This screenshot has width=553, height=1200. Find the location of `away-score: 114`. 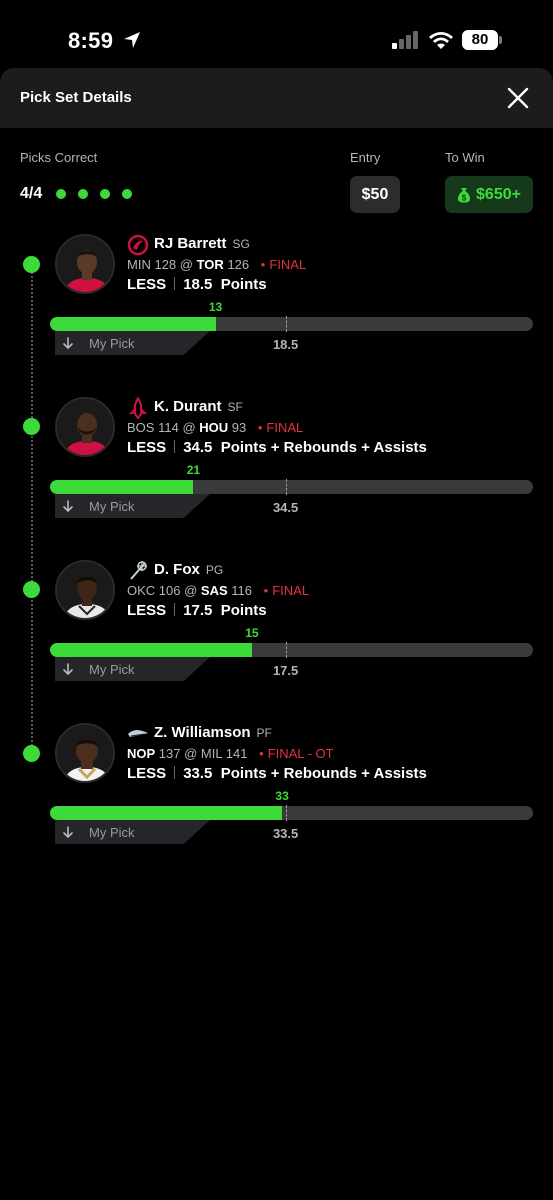

away-score: 114 is located at coordinates (168, 427).